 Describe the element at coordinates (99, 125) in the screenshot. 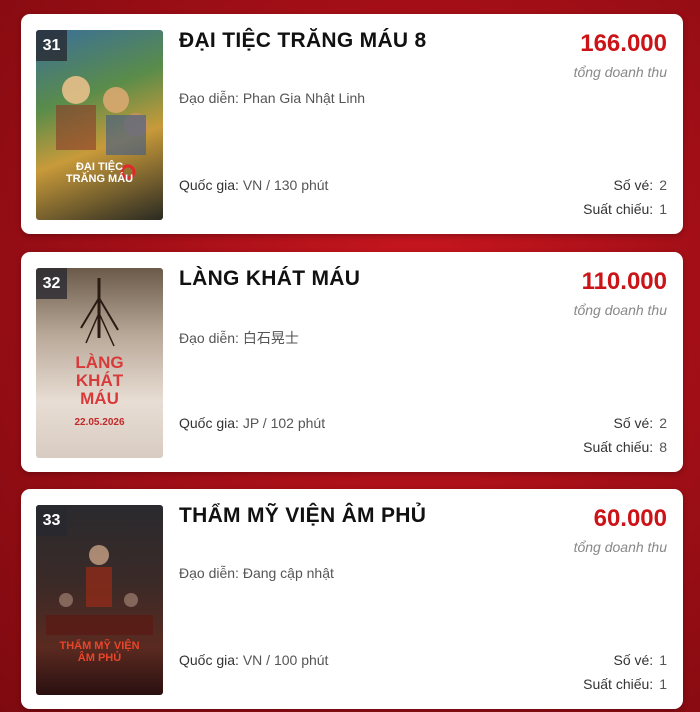

I see `movie-poster: 31 ĐẠI TIỆC TRĂNG MÁU` at that location.